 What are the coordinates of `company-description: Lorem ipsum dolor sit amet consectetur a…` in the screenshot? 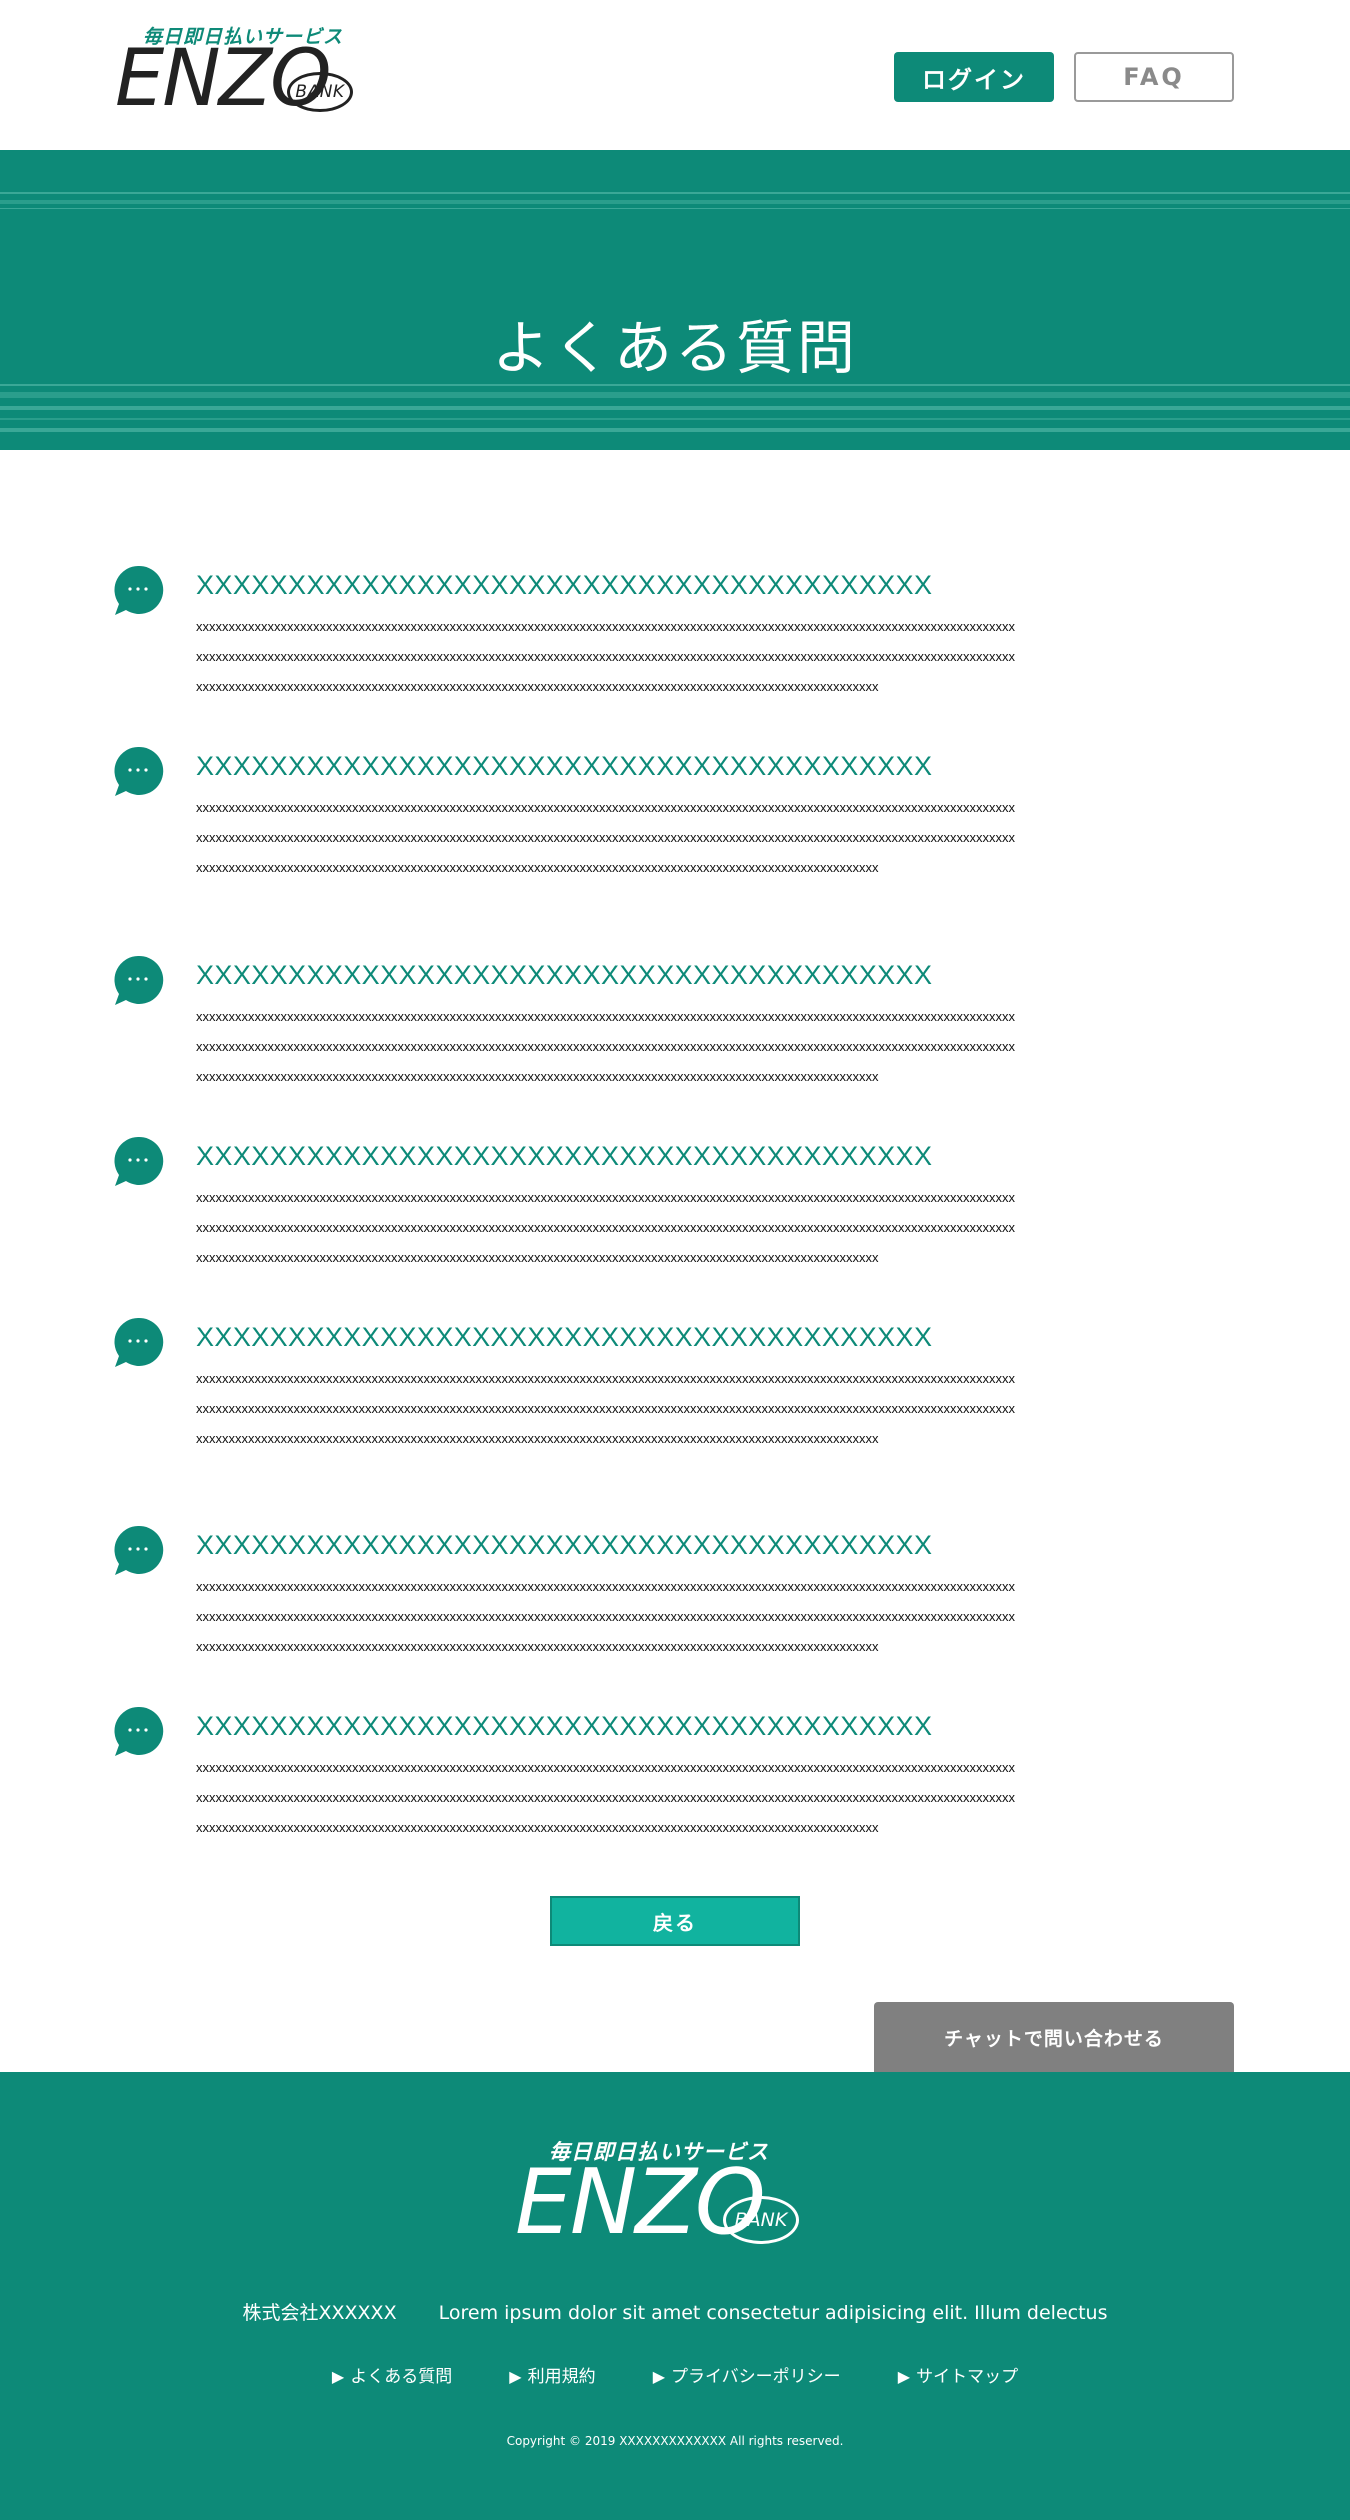 It's located at (773, 2313).